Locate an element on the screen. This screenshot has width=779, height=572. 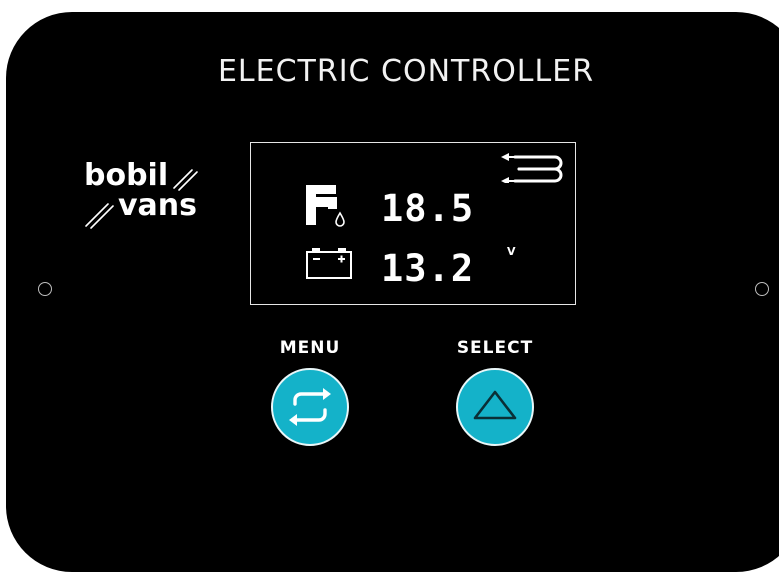
heat-exchanger-icon is located at coordinates (532, 168).